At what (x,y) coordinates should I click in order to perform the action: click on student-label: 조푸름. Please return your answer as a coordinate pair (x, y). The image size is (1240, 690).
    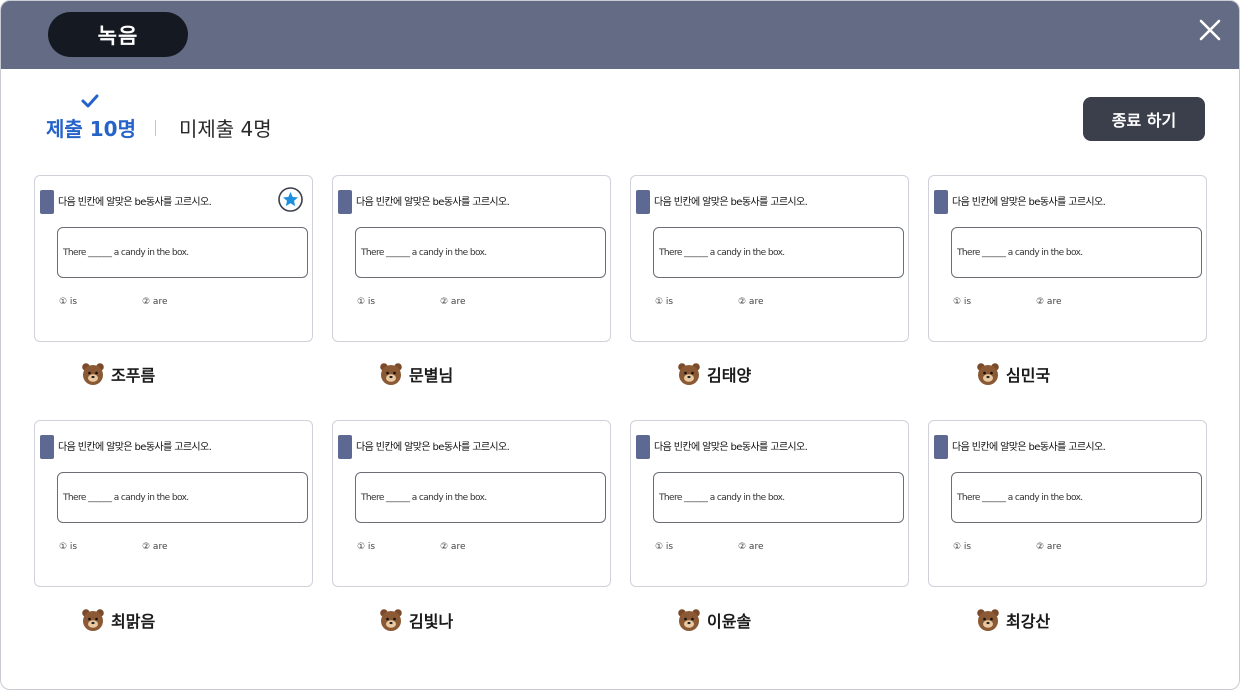
    Looking at the image, I should click on (118, 374).